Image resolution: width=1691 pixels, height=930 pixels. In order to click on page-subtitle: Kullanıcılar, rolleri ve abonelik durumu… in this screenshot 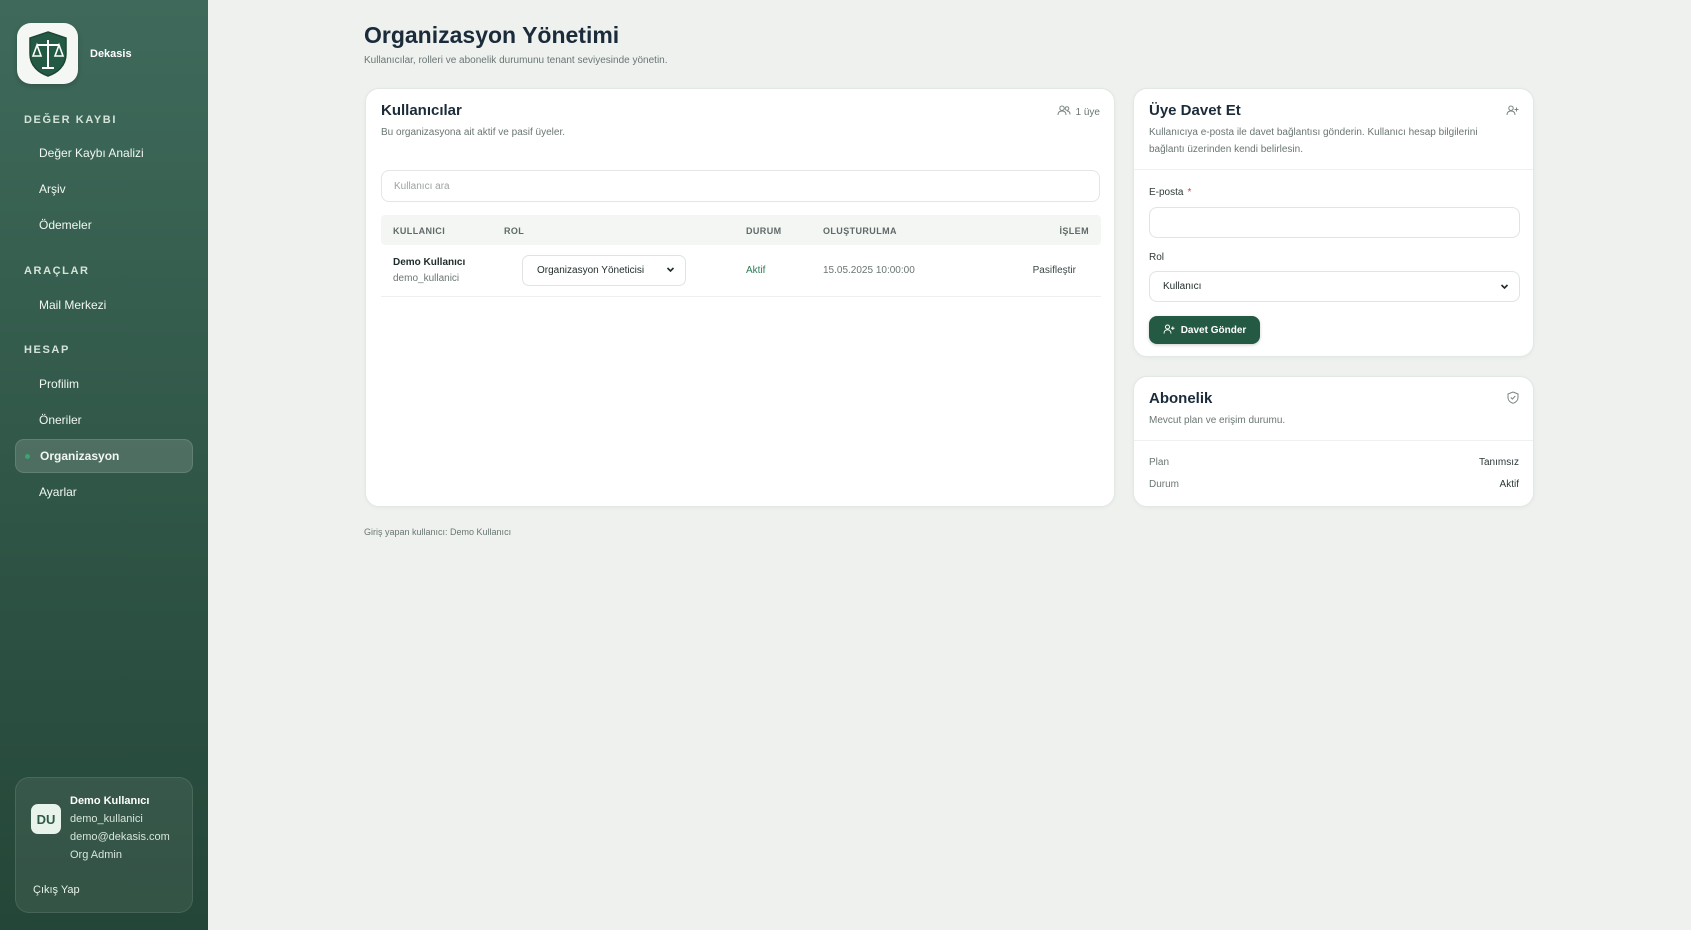, I will do `click(516, 60)`.